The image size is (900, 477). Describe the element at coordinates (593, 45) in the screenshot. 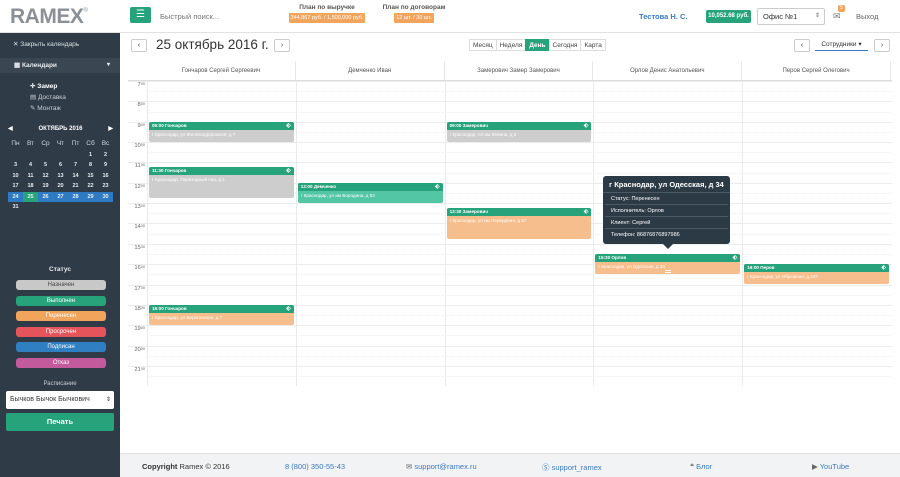

I see `view-tab: Карта` at that location.